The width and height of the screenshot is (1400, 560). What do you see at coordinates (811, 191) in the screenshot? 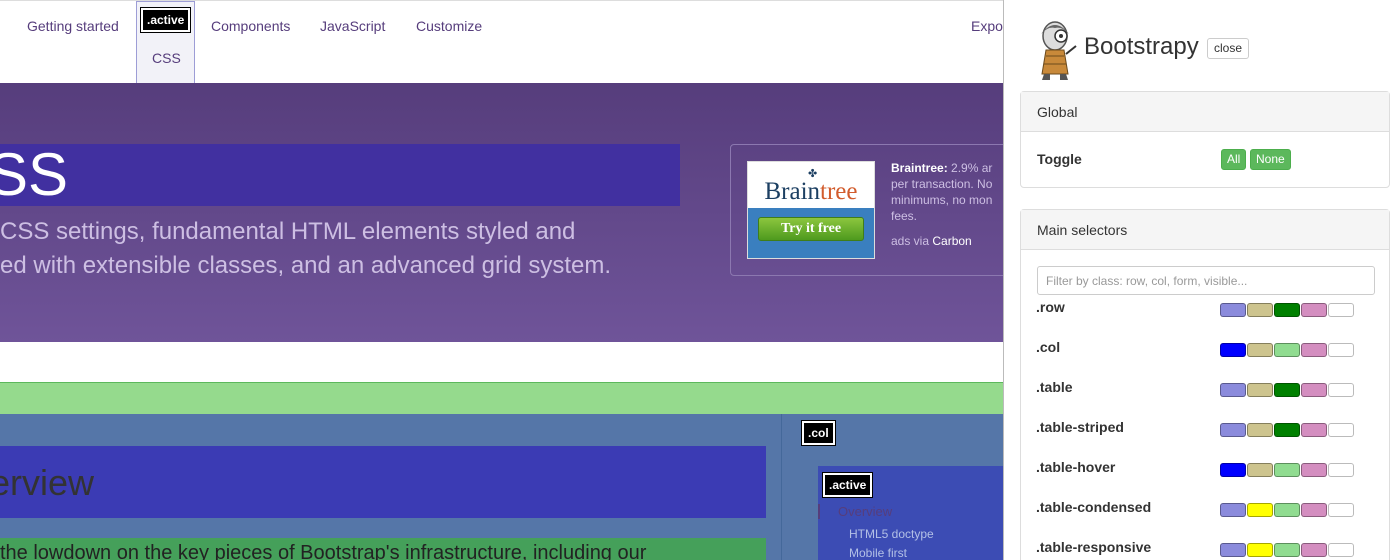
I see `braintree-logo: Braintree` at bounding box center [811, 191].